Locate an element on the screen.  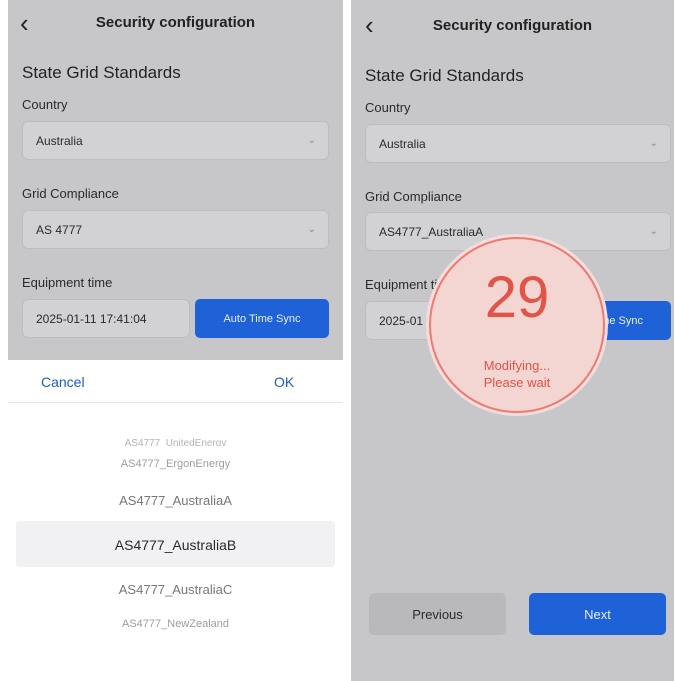
equipment-time-field: 2025-01-11 17:41:04 is located at coordinates (106, 318).